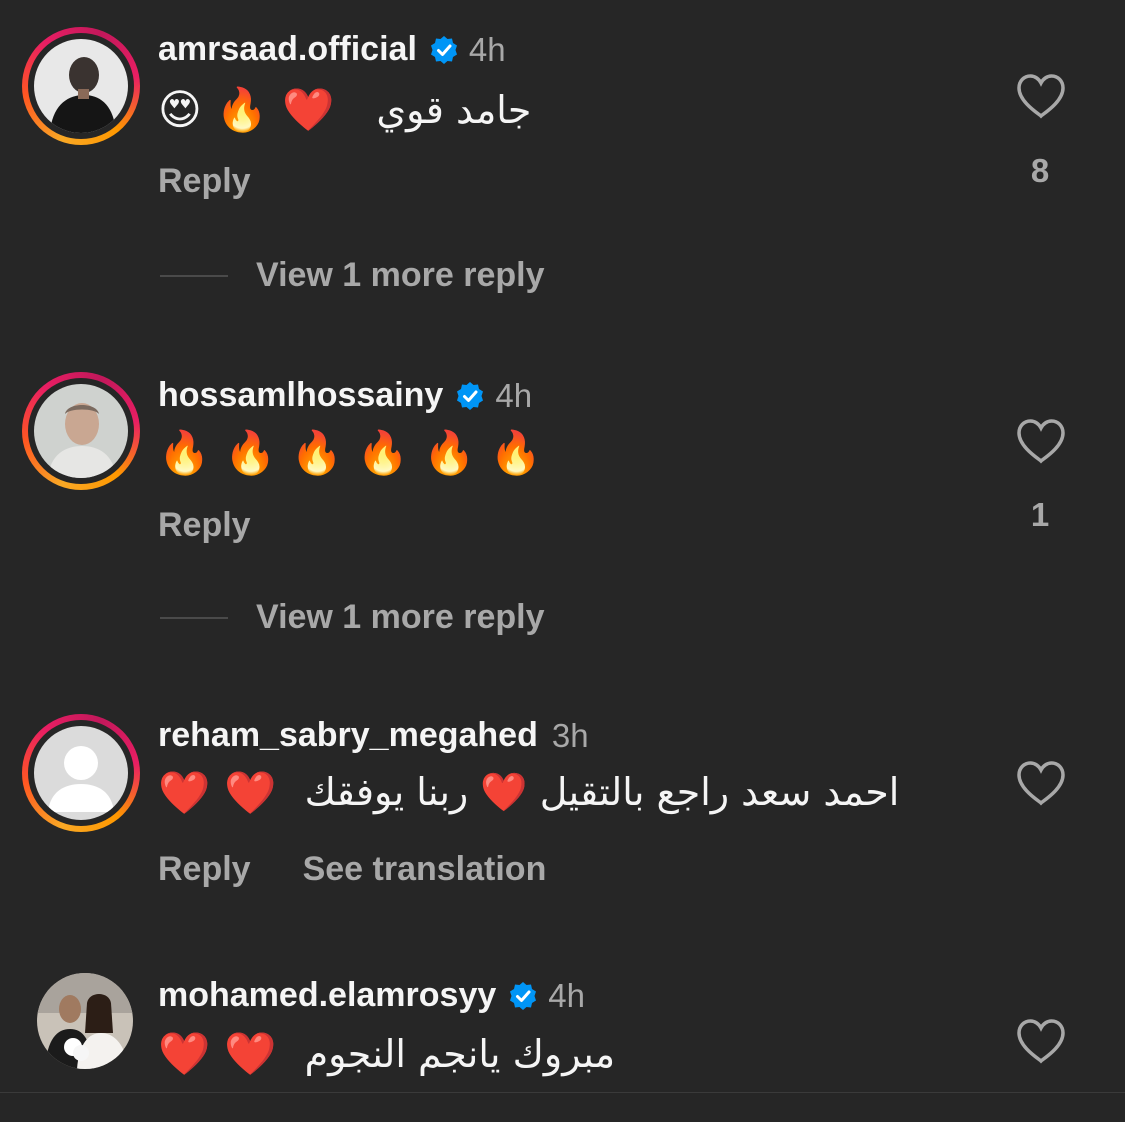  Describe the element at coordinates (570, 735) in the screenshot. I see `timestamp: 3h` at that location.